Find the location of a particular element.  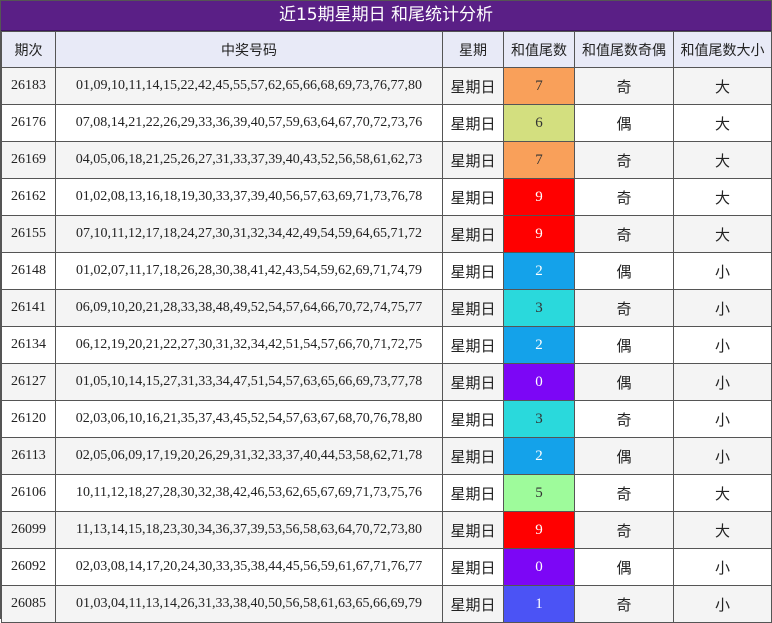

header-big-small: 和值尾数大小 is located at coordinates (722, 49).